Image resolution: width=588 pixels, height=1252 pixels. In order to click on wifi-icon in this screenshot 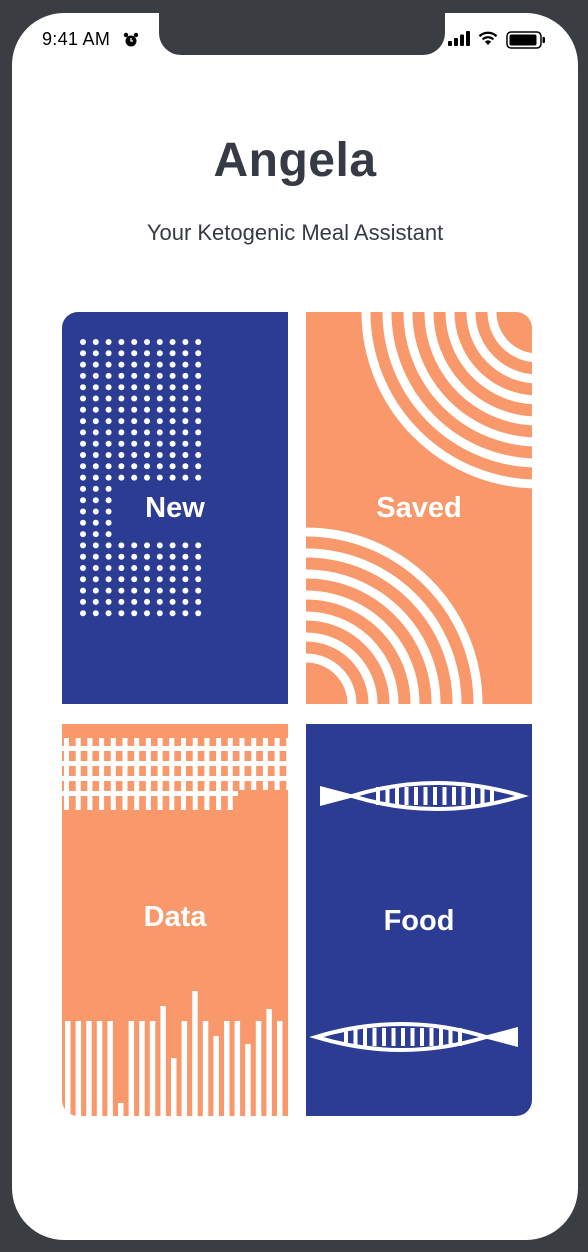, I will do `click(488, 38)`.